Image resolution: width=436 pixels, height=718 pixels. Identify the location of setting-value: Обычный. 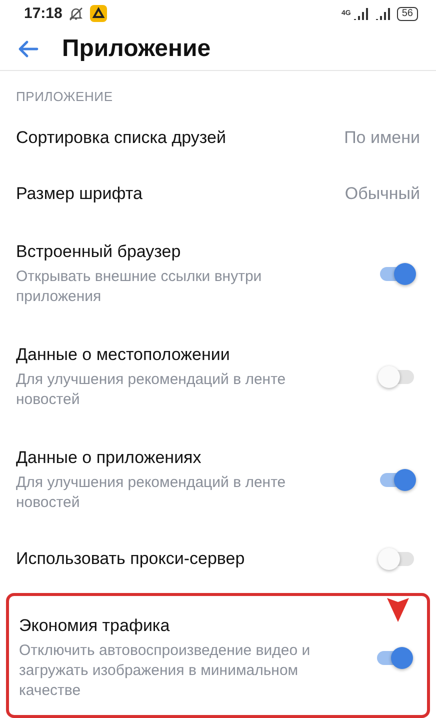
(382, 194).